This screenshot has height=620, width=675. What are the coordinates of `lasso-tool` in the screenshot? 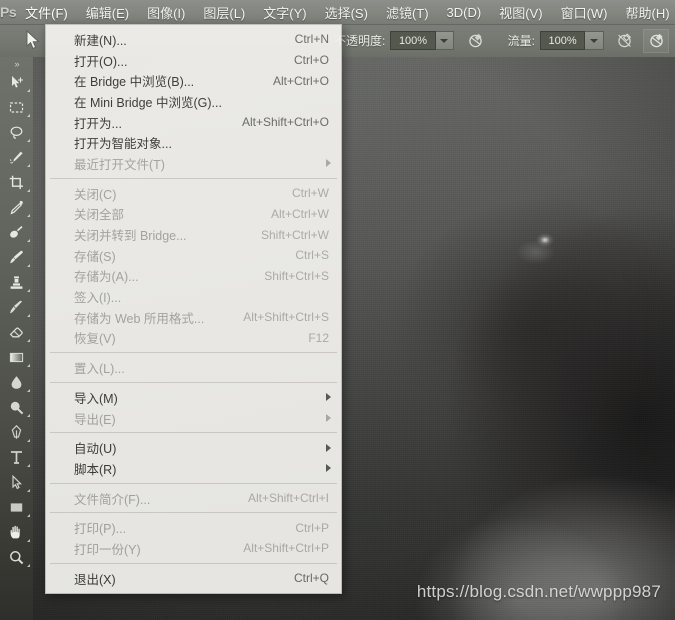 It's located at (16, 132).